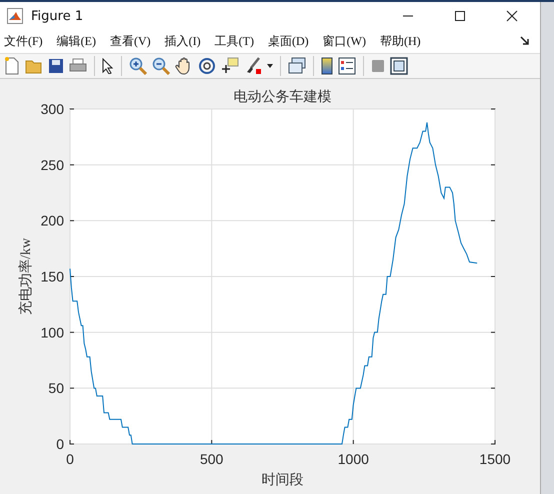 The height and width of the screenshot is (494, 554). I want to click on save-icon, so click(56, 66).